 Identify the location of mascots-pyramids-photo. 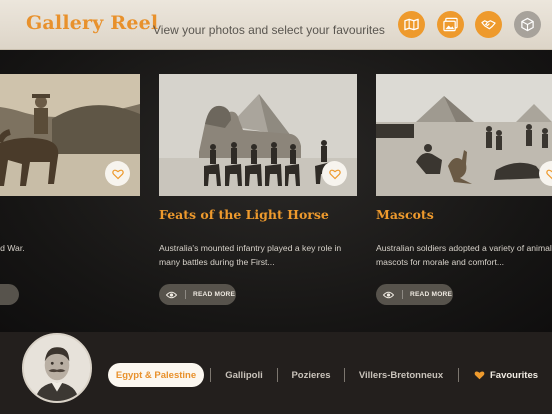
(464, 135).